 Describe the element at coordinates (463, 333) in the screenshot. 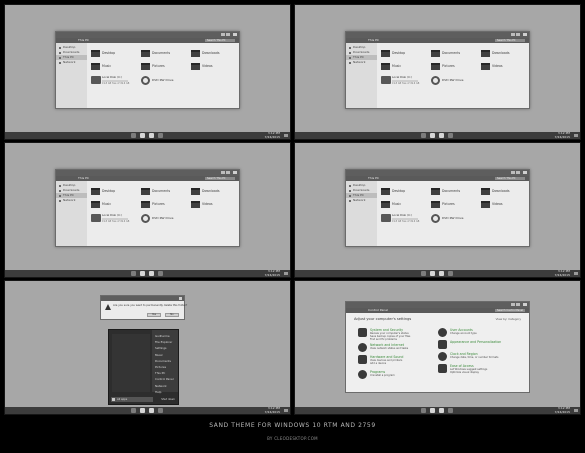

I see `category-link: Change account type` at that location.